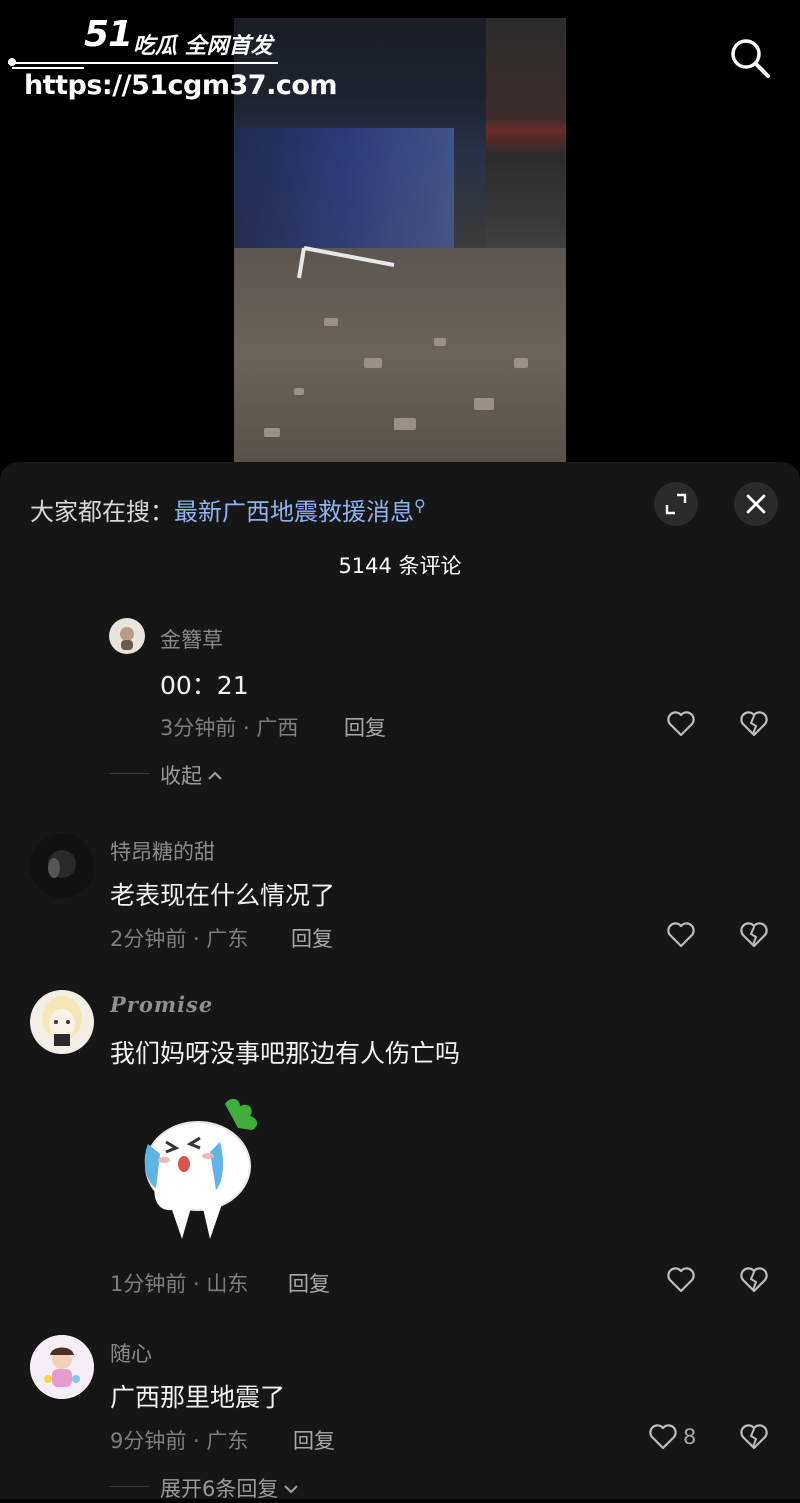 Image resolution: width=800 pixels, height=1503 pixels. What do you see at coordinates (229, 728) in the screenshot?
I see `comment-meta: 3分钟前 · 广西` at bounding box center [229, 728].